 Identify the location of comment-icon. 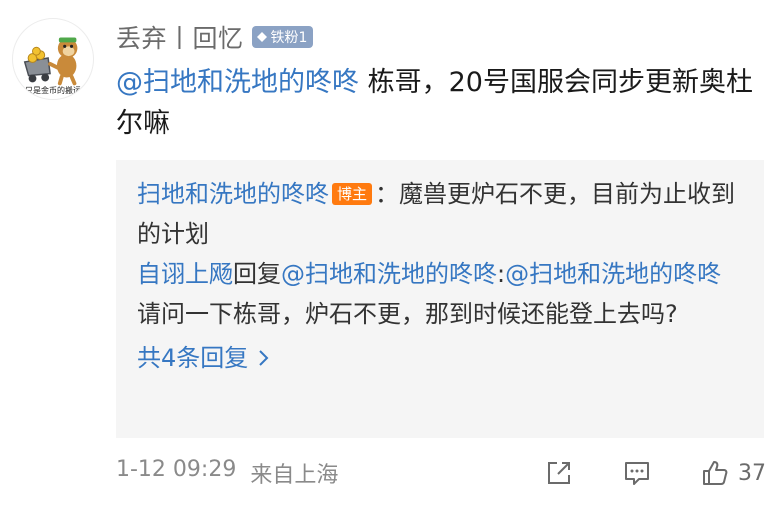
(637, 473).